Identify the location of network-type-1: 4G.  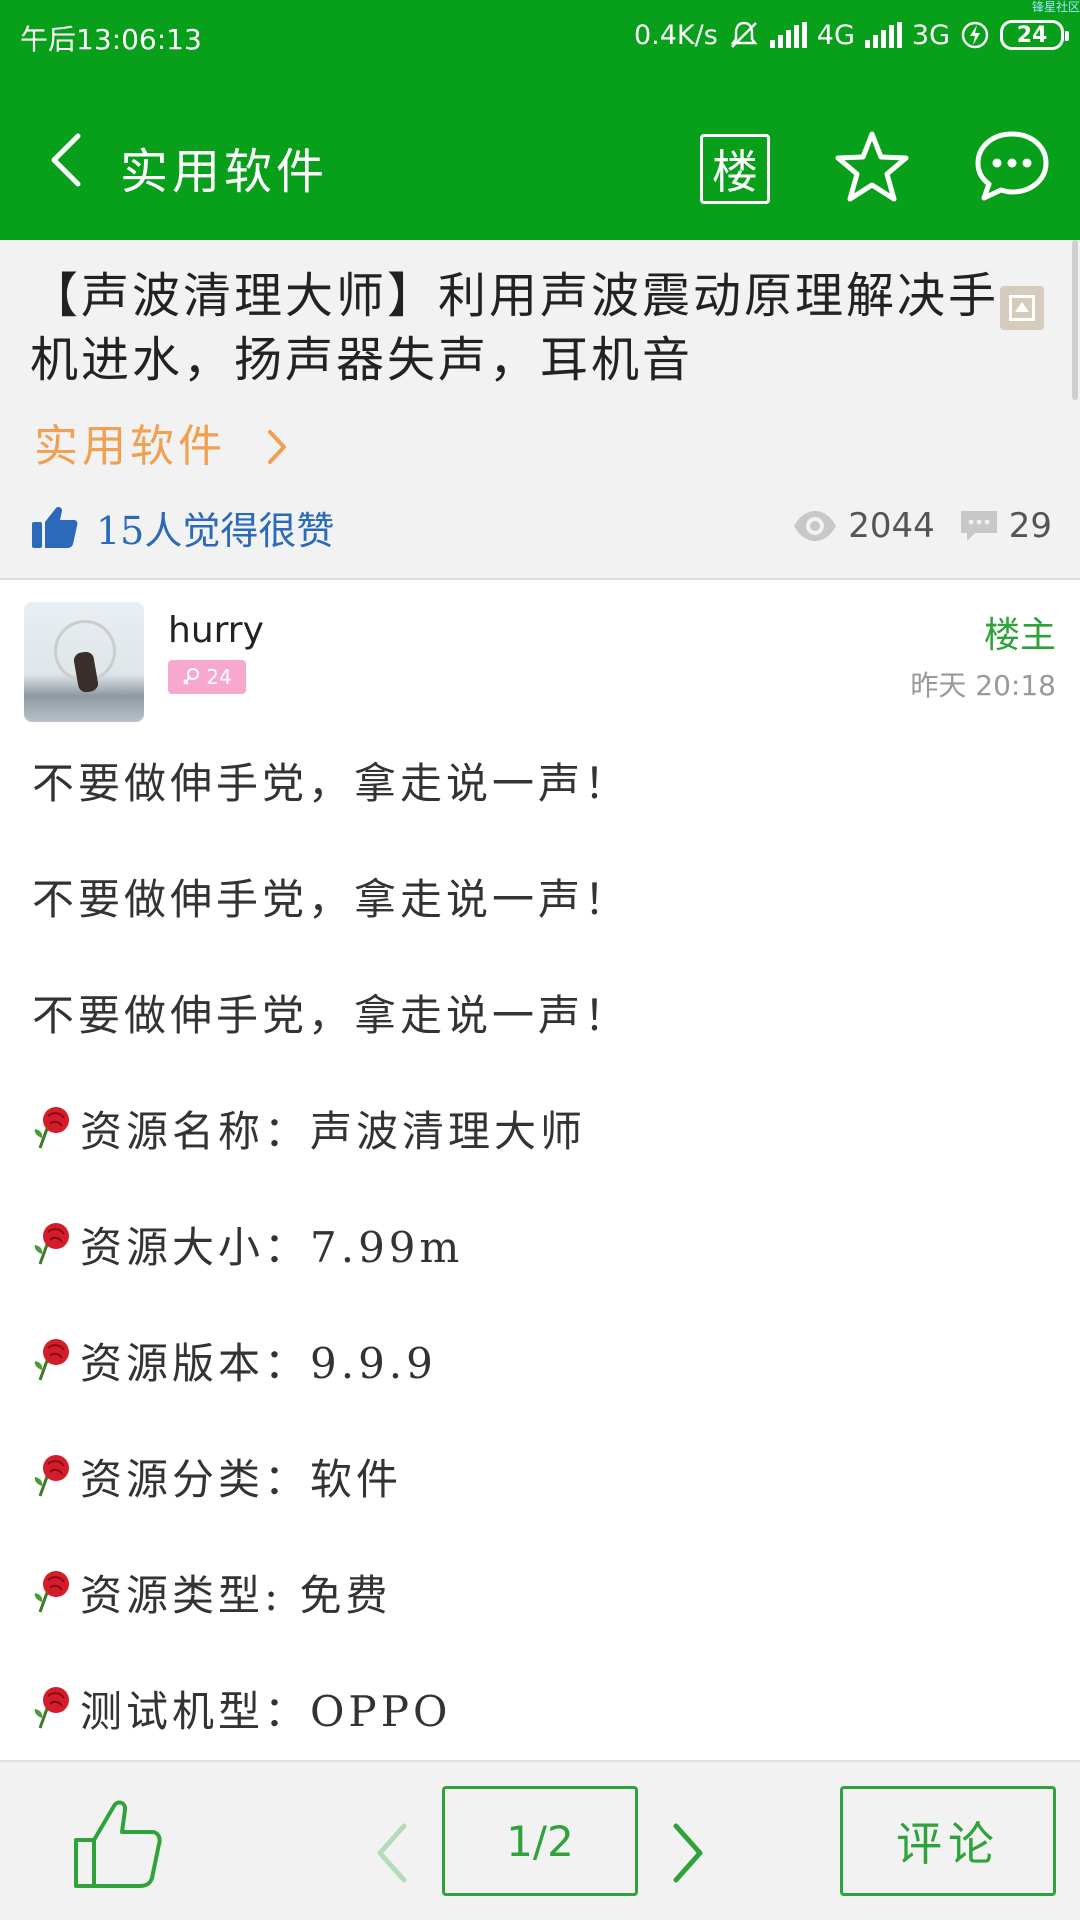
(835, 35).